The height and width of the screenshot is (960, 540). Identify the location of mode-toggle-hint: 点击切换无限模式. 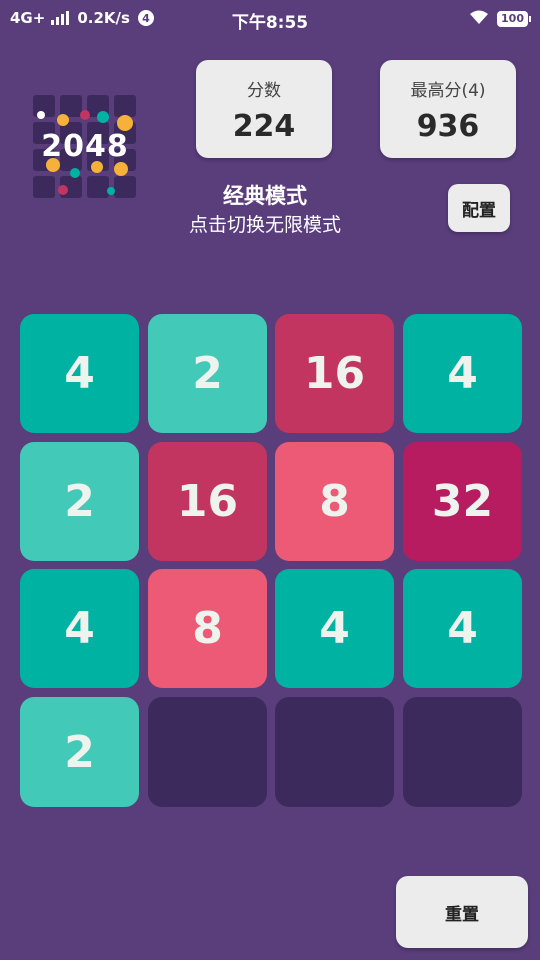
(265, 223).